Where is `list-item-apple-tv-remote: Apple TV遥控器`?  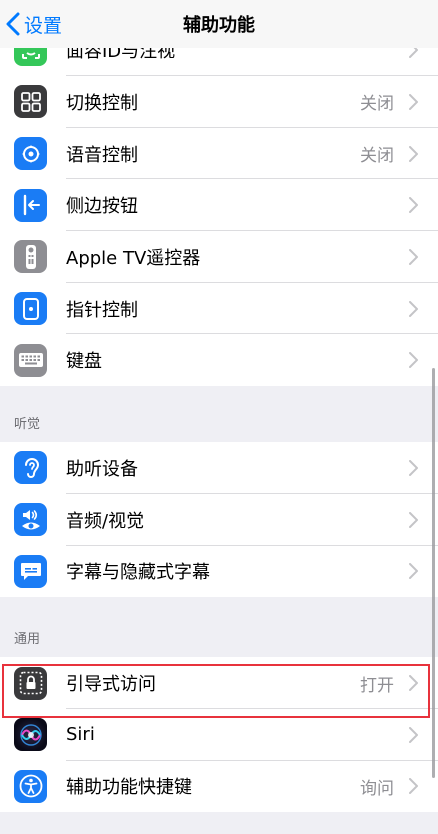
list-item-apple-tv-remote: Apple TV遥控器 is located at coordinates (219, 257).